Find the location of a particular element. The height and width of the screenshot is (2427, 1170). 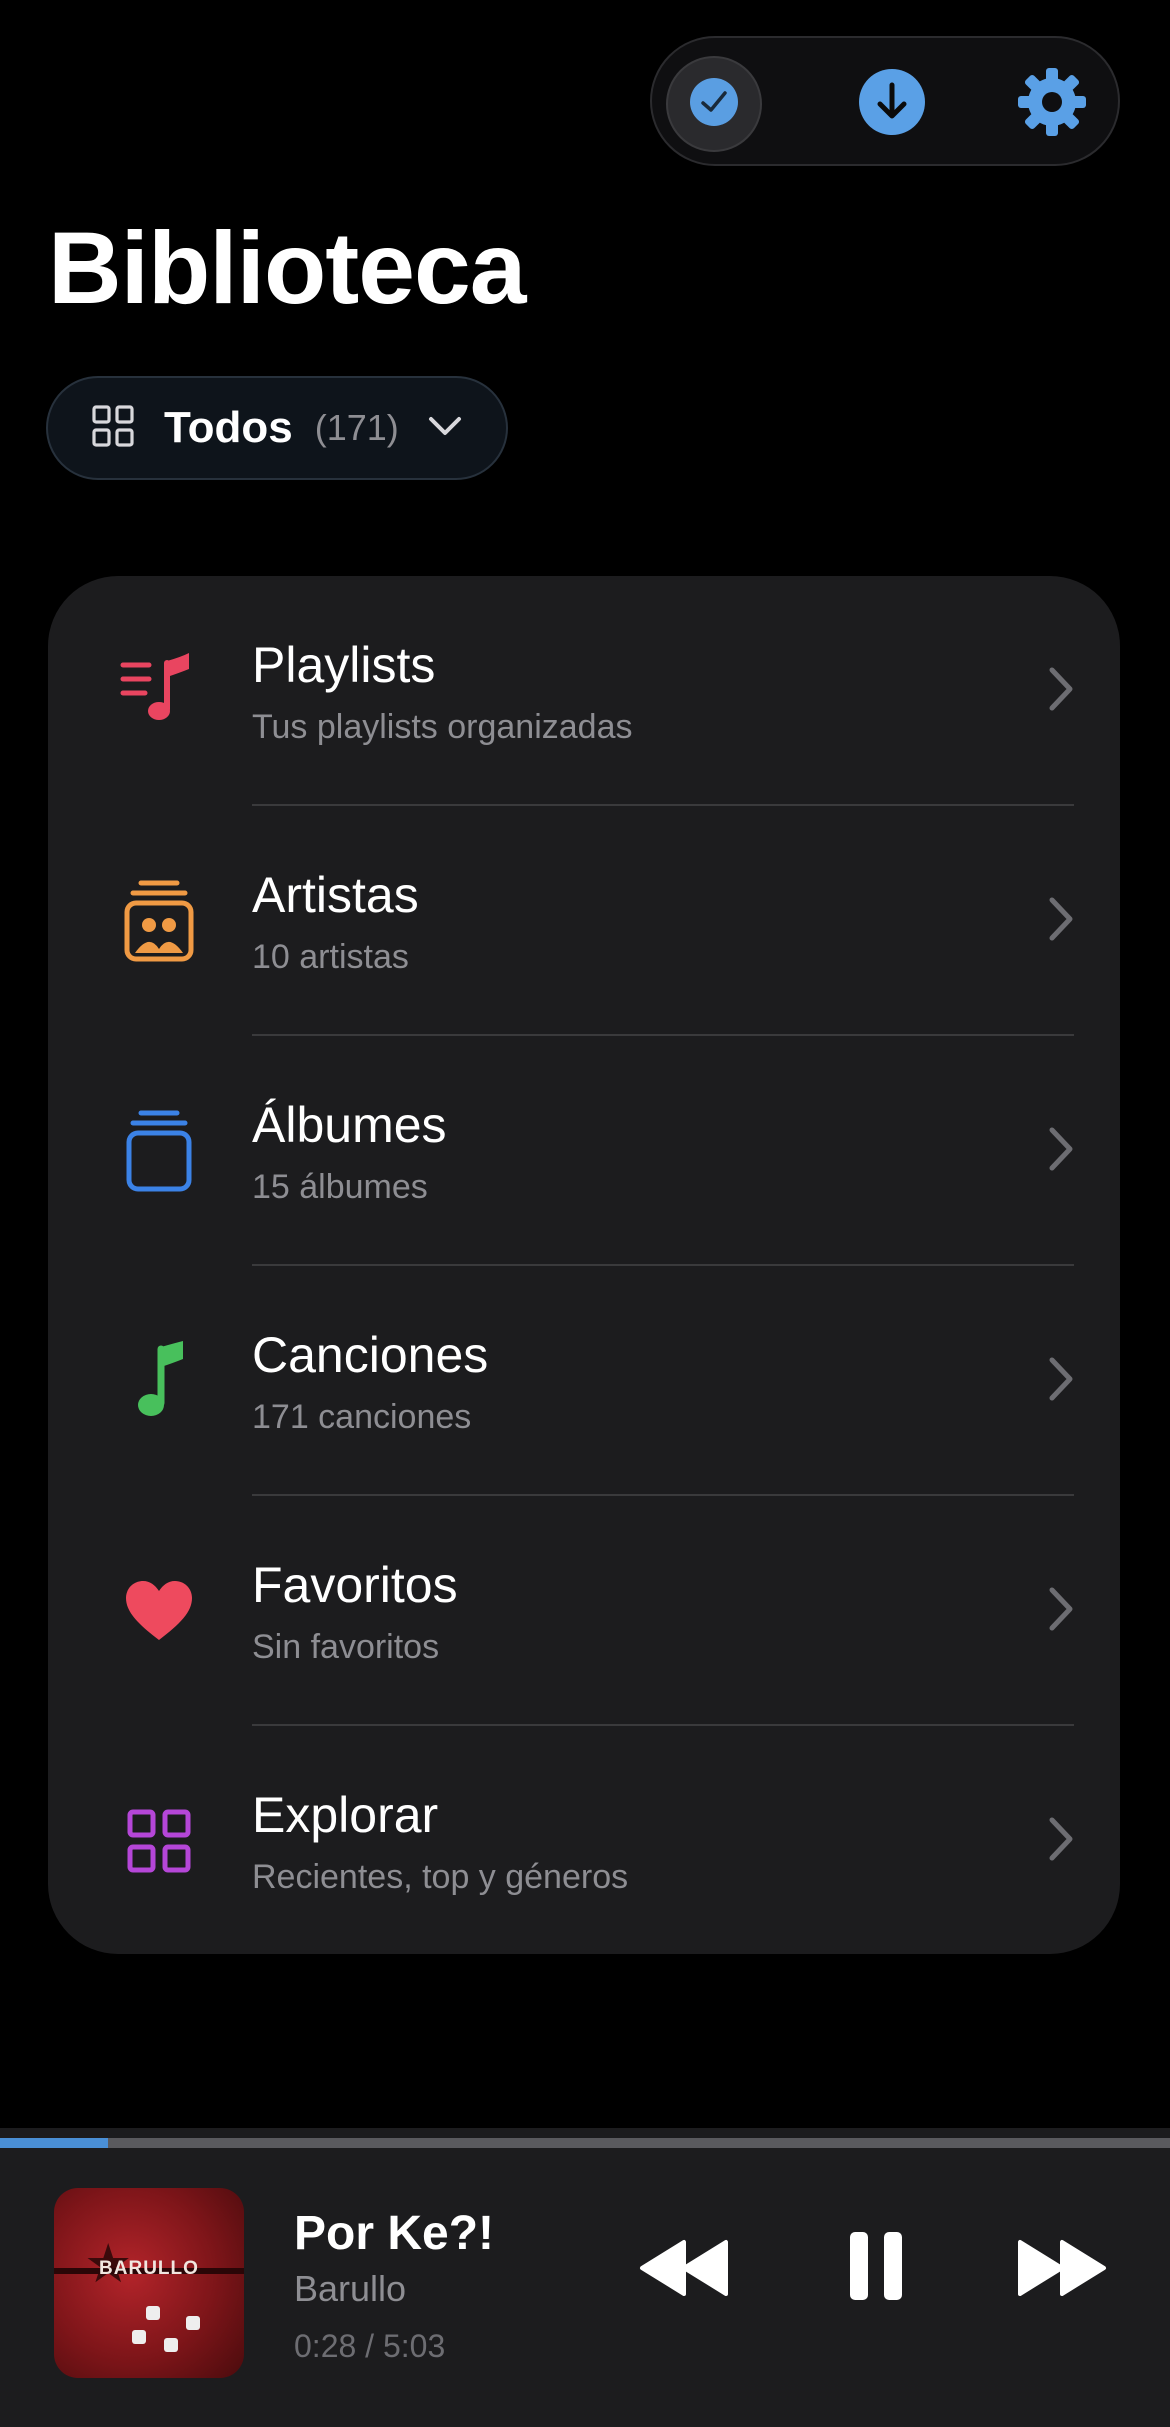

download-icon is located at coordinates (892, 104).